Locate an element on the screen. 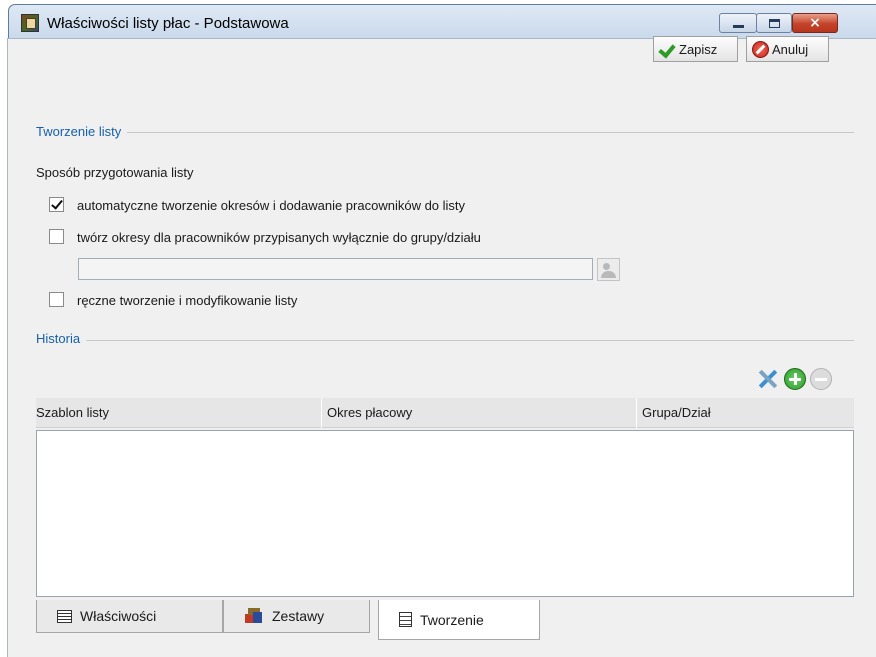  column-group: Grupa/Dział is located at coordinates (676, 412).